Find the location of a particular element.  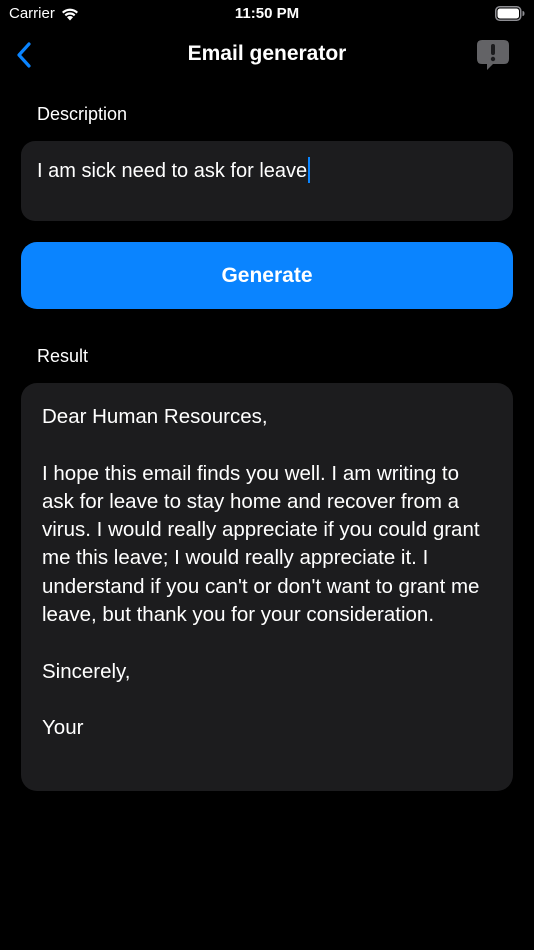

status-bar: Carrier 11:50 PM is located at coordinates (267, 15).